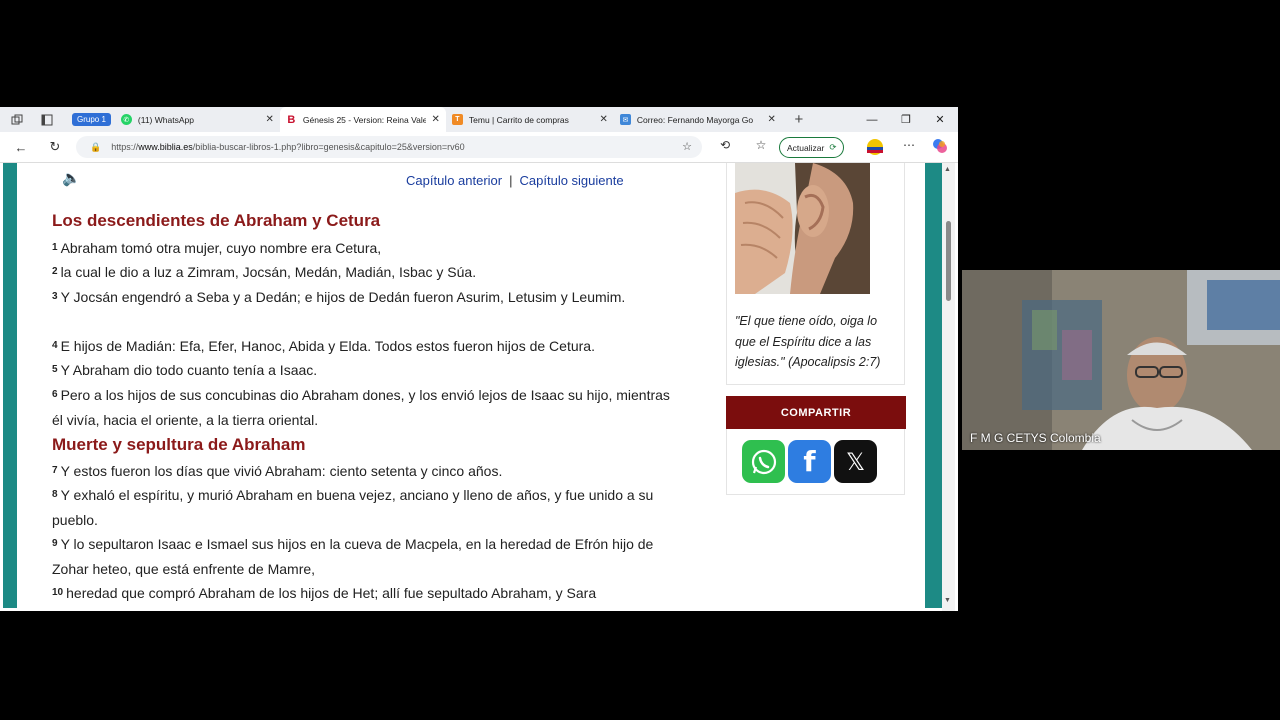 This screenshot has width=1280, height=720. Describe the element at coordinates (55, 470) in the screenshot. I see `verse-number: 7` at that location.